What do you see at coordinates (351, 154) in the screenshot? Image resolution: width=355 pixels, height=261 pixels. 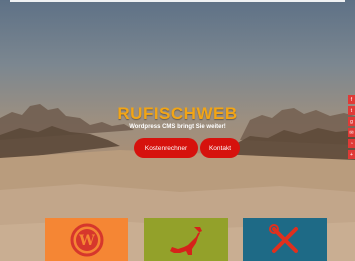 I see `share-icon: +` at bounding box center [351, 154].